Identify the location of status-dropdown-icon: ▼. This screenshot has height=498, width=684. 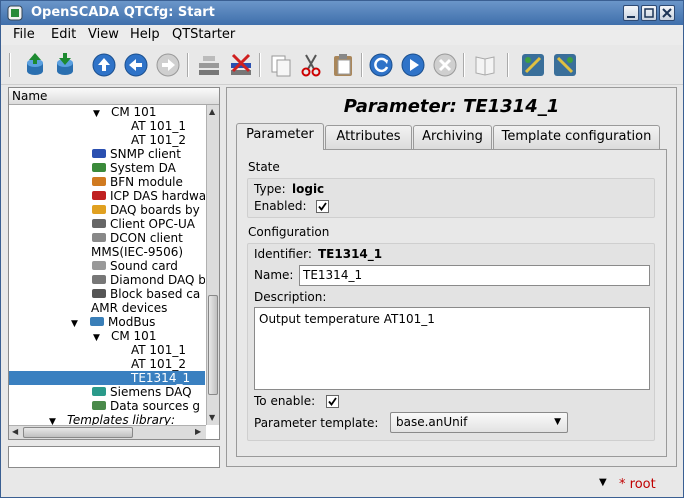
(603, 482).